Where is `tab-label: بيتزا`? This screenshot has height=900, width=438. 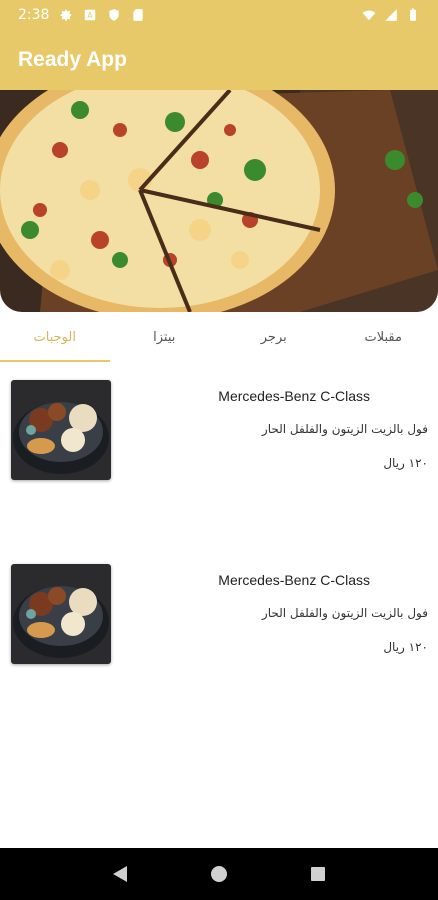
tab-label: بيتزا is located at coordinates (164, 337).